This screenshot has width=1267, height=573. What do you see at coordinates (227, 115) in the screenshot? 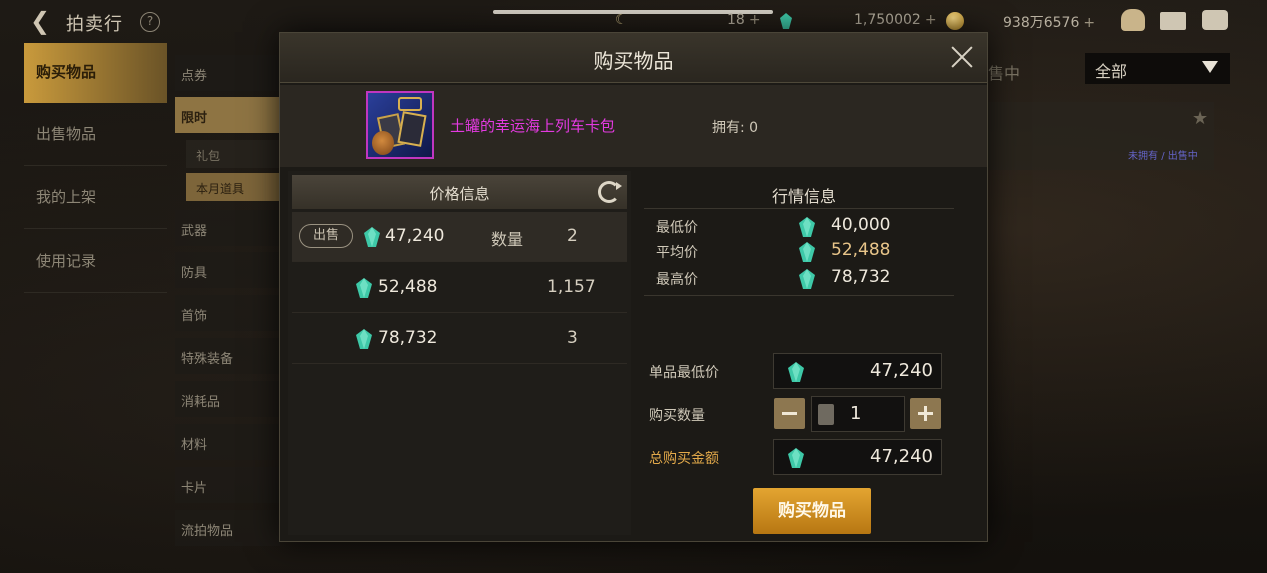
I see `category-limited: 限时` at bounding box center [227, 115].